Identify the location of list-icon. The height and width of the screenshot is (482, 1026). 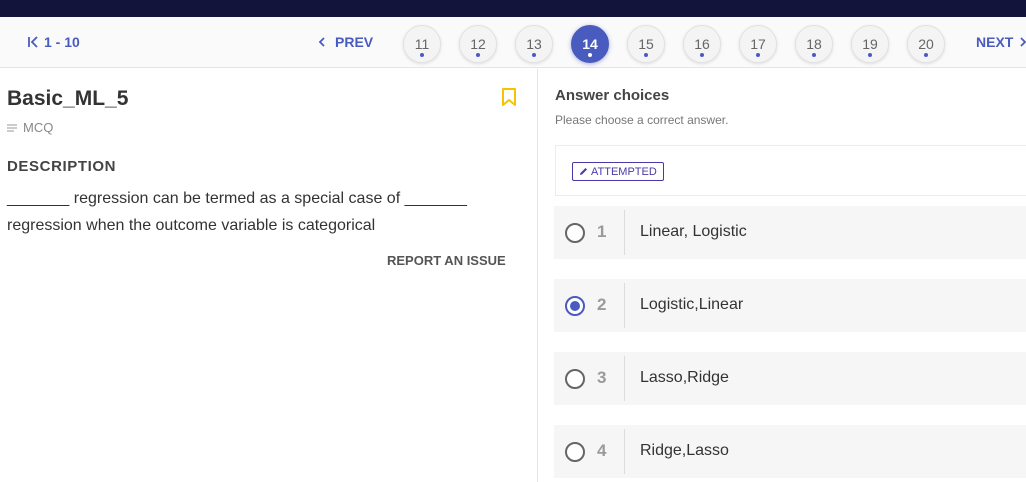
(12, 127).